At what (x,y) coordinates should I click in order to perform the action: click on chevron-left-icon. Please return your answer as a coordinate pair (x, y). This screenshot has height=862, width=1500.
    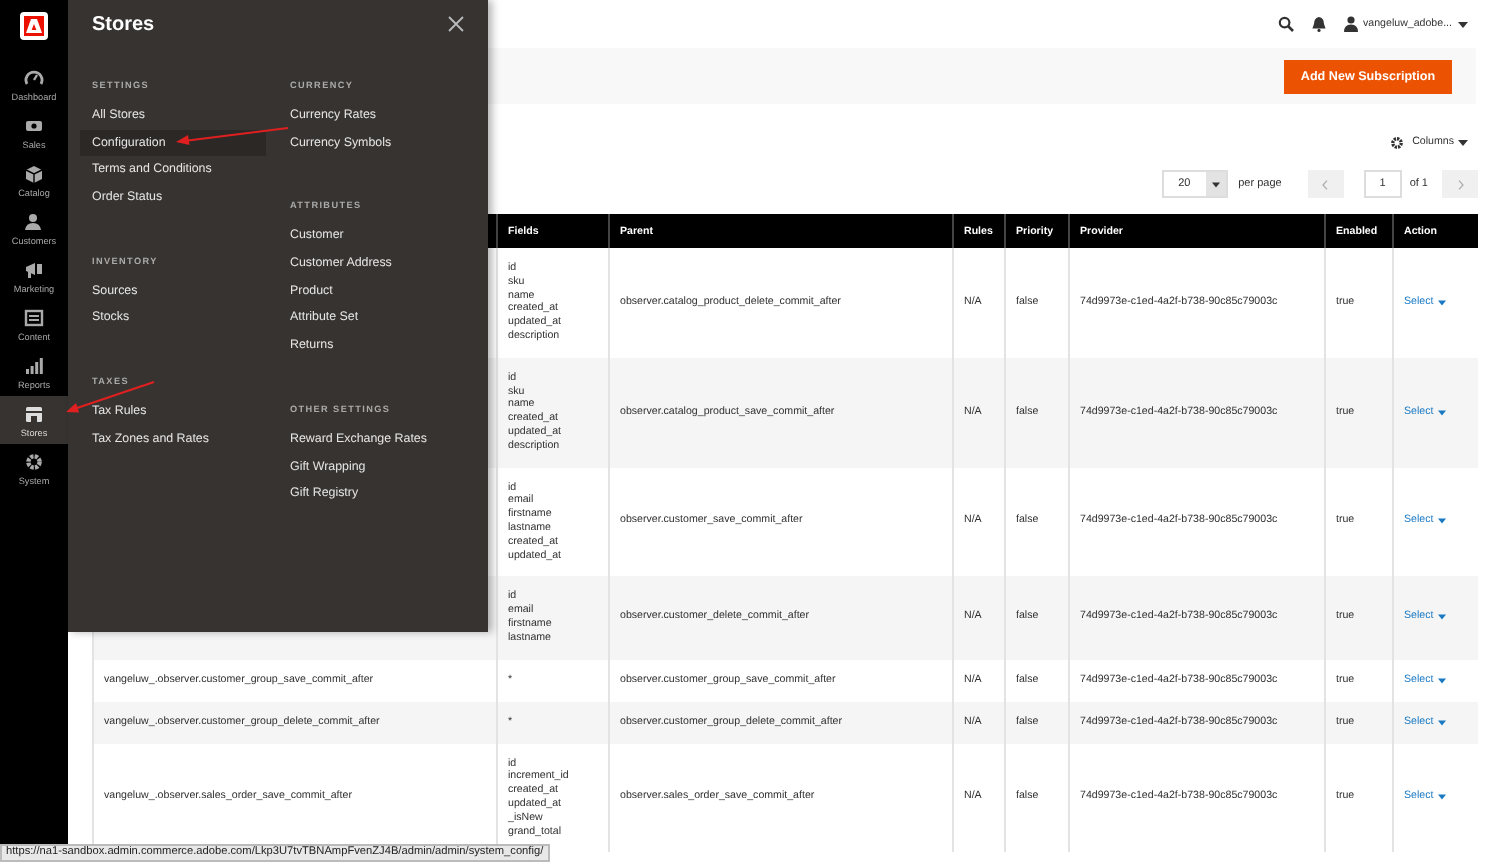
    Looking at the image, I should click on (1325, 184).